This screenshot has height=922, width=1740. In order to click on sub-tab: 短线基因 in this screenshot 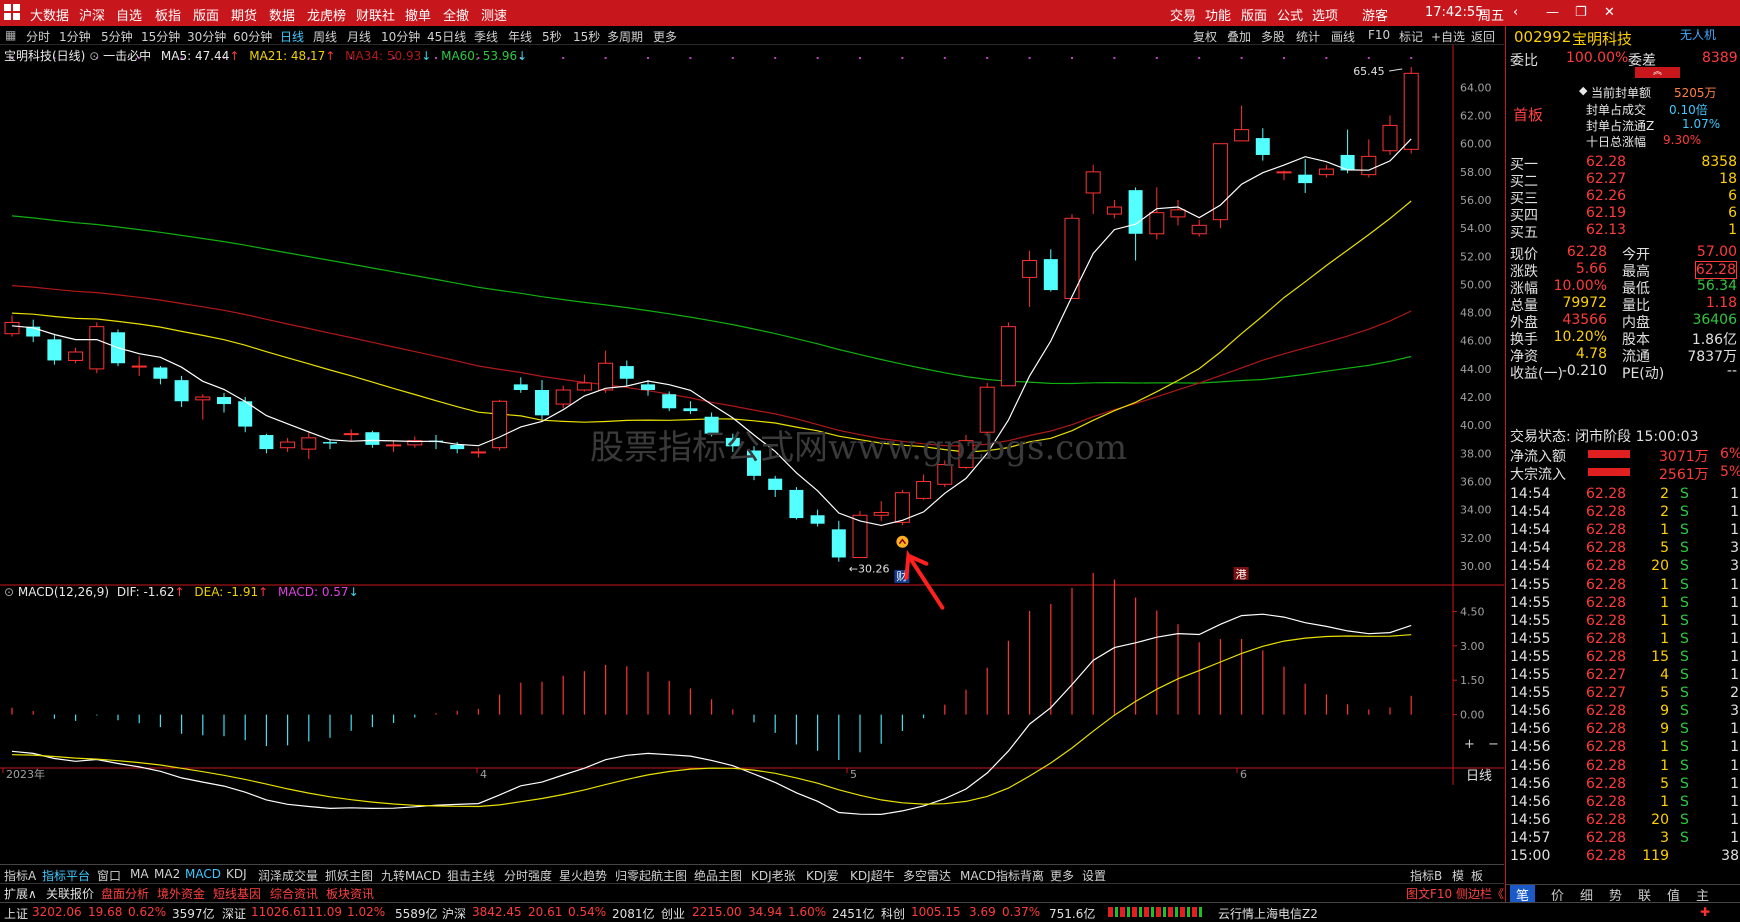, I will do `click(237, 893)`.